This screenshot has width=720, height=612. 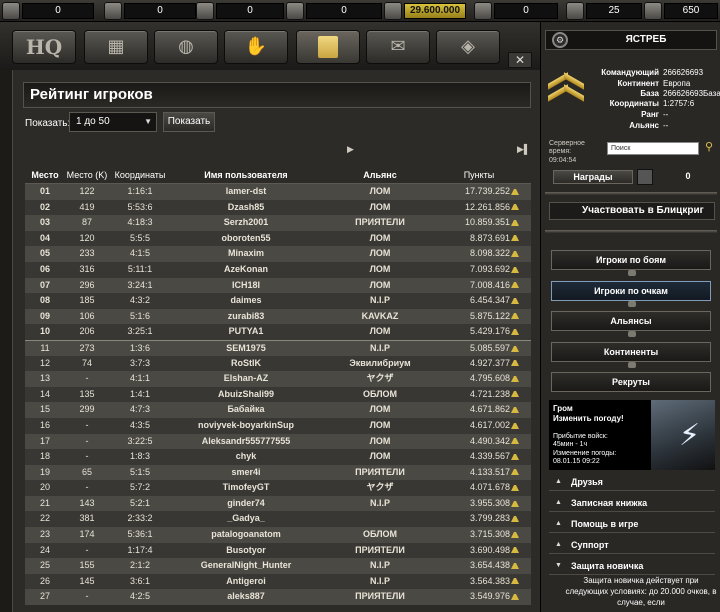 I want to click on accordion-support: ▲ Суппорт, so click(x=632, y=545).